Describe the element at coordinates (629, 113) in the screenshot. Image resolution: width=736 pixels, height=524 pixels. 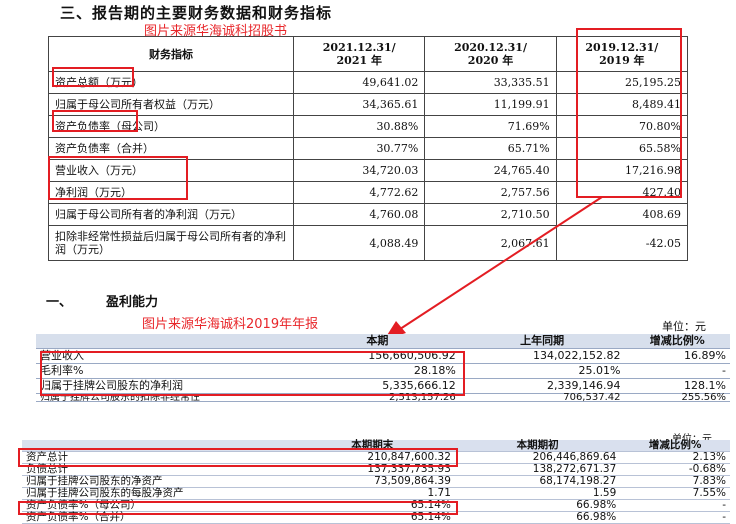
I see `highlight-box-2019-column` at that location.